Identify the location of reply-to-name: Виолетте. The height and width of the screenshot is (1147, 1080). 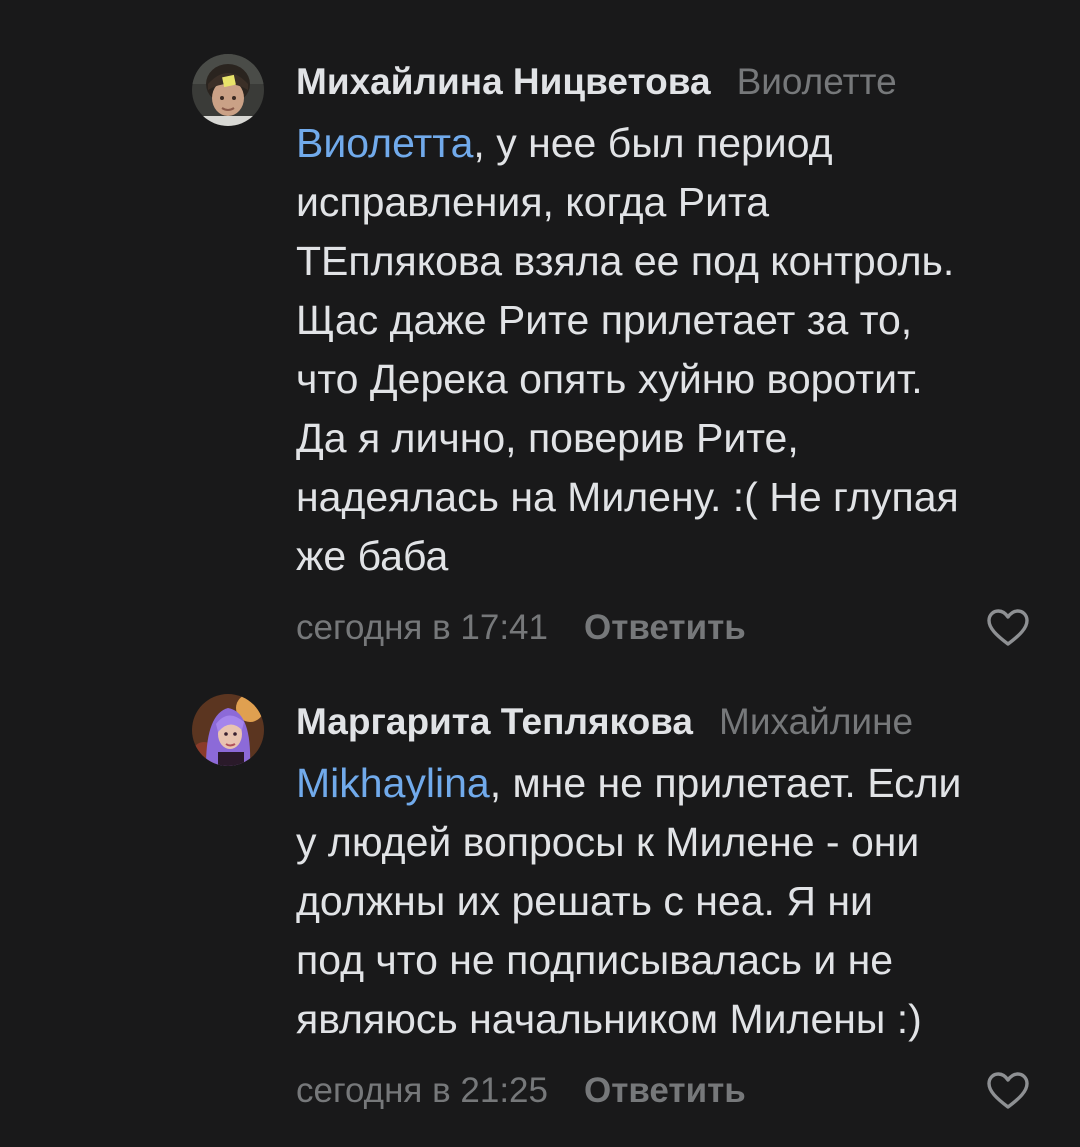
(817, 81).